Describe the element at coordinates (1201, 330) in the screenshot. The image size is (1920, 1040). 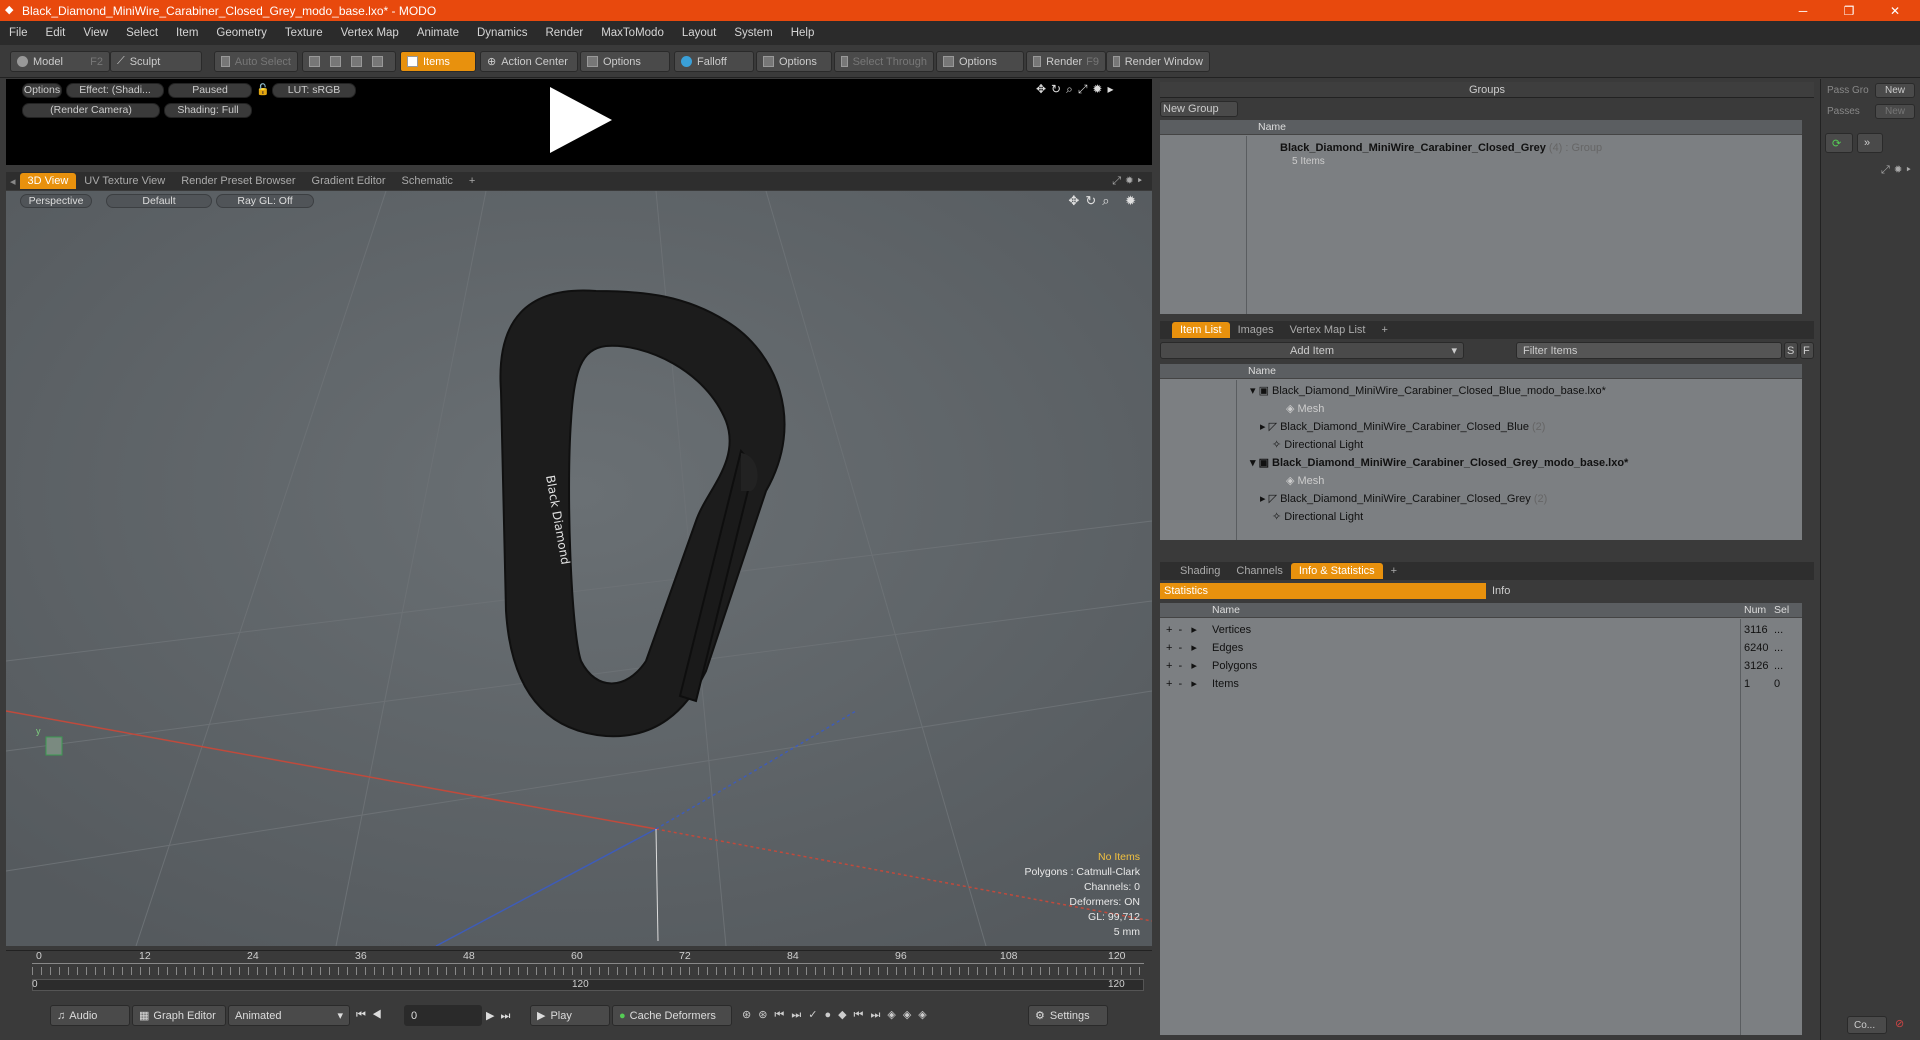
I see `tab-item-list: Item List` at that location.